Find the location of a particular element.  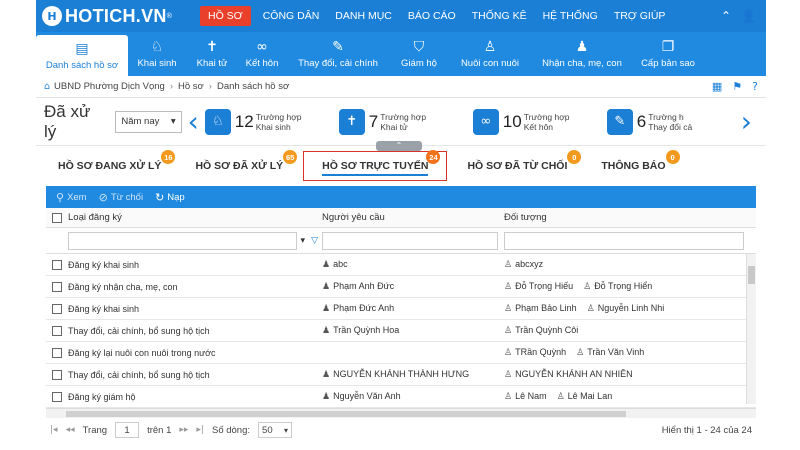

topnav-item: DANH MỤC is located at coordinates (363, 16).